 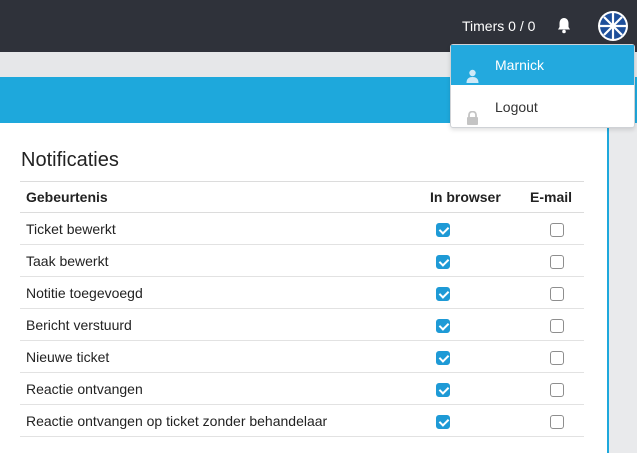 What do you see at coordinates (542, 107) in the screenshot?
I see `user-menu-item-logout: Logout` at bounding box center [542, 107].